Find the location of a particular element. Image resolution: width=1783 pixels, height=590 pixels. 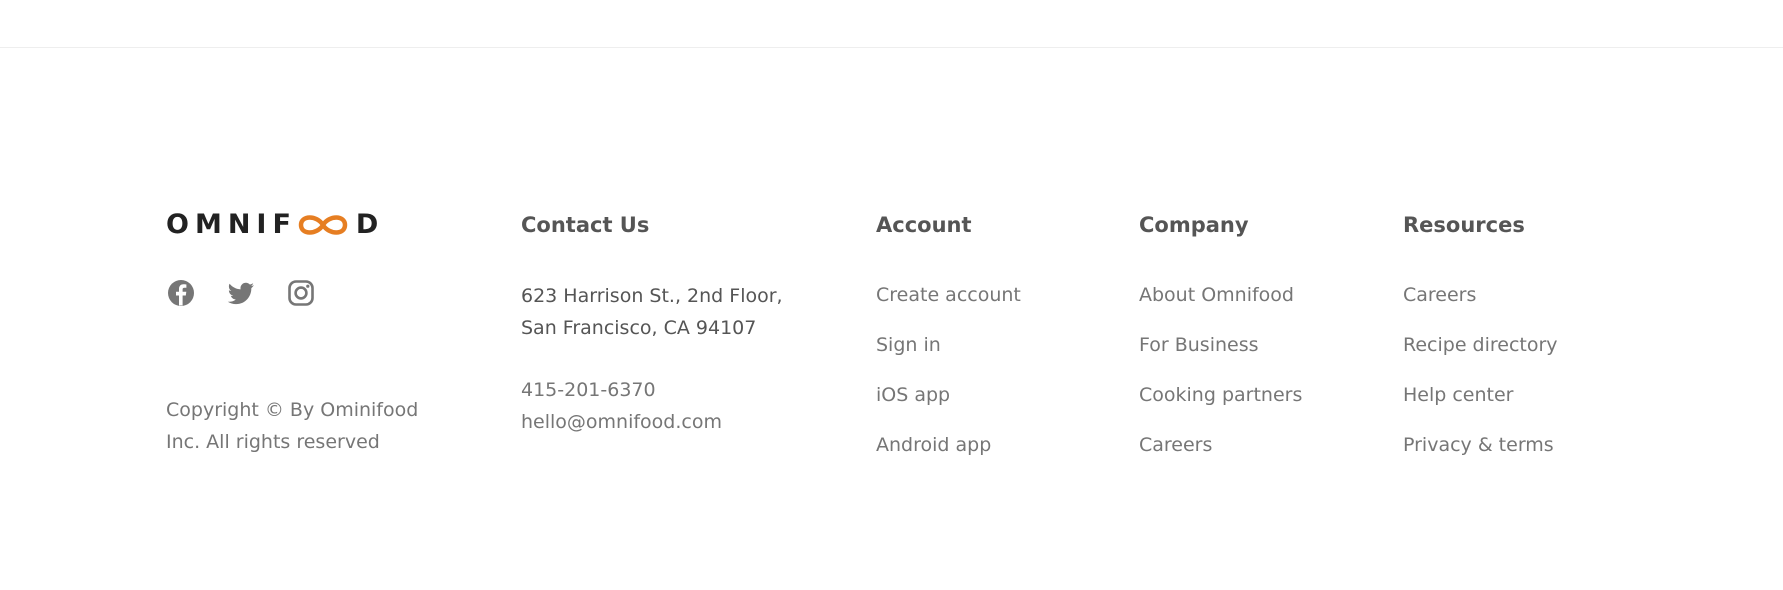

company-heading: Company is located at coordinates (1194, 225).